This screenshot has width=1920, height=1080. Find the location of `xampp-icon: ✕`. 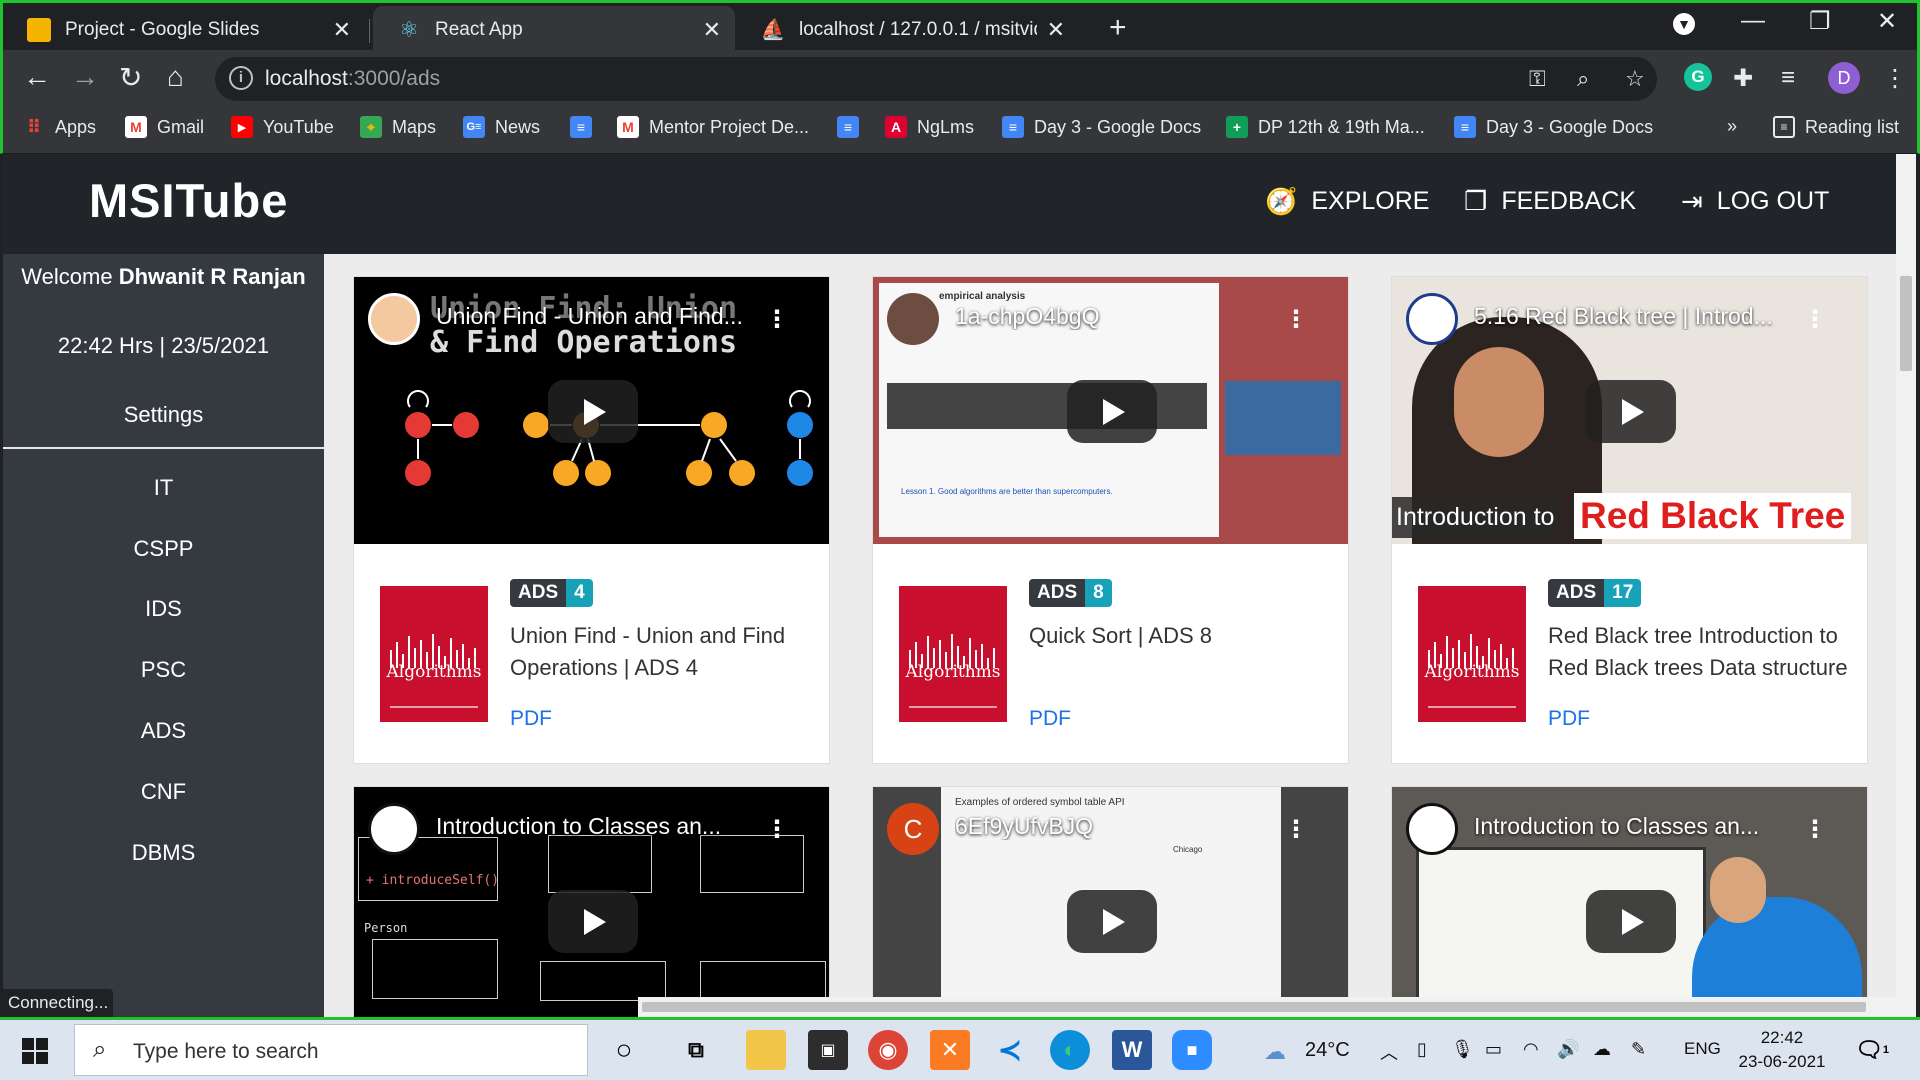

xampp-icon: ✕ is located at coordinates (950, 1050).